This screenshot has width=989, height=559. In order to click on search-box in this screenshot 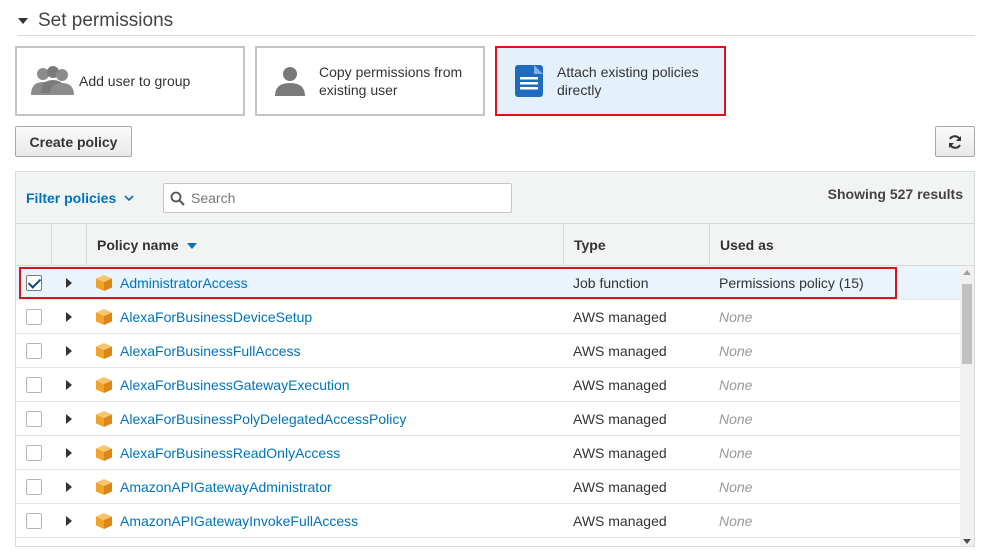, I will do `click(337, 198)`.